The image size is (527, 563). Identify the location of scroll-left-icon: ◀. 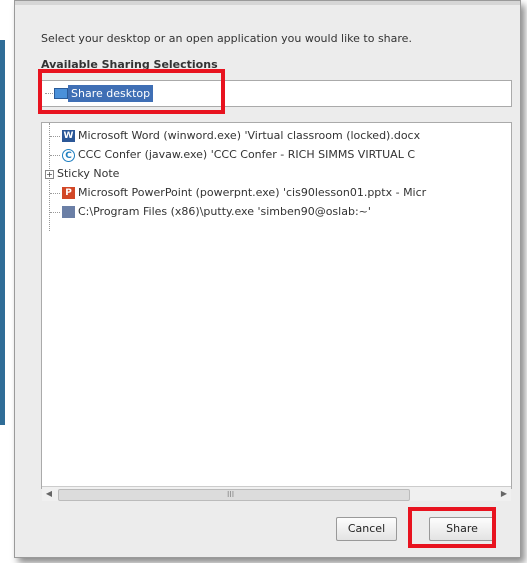
(49, 494).